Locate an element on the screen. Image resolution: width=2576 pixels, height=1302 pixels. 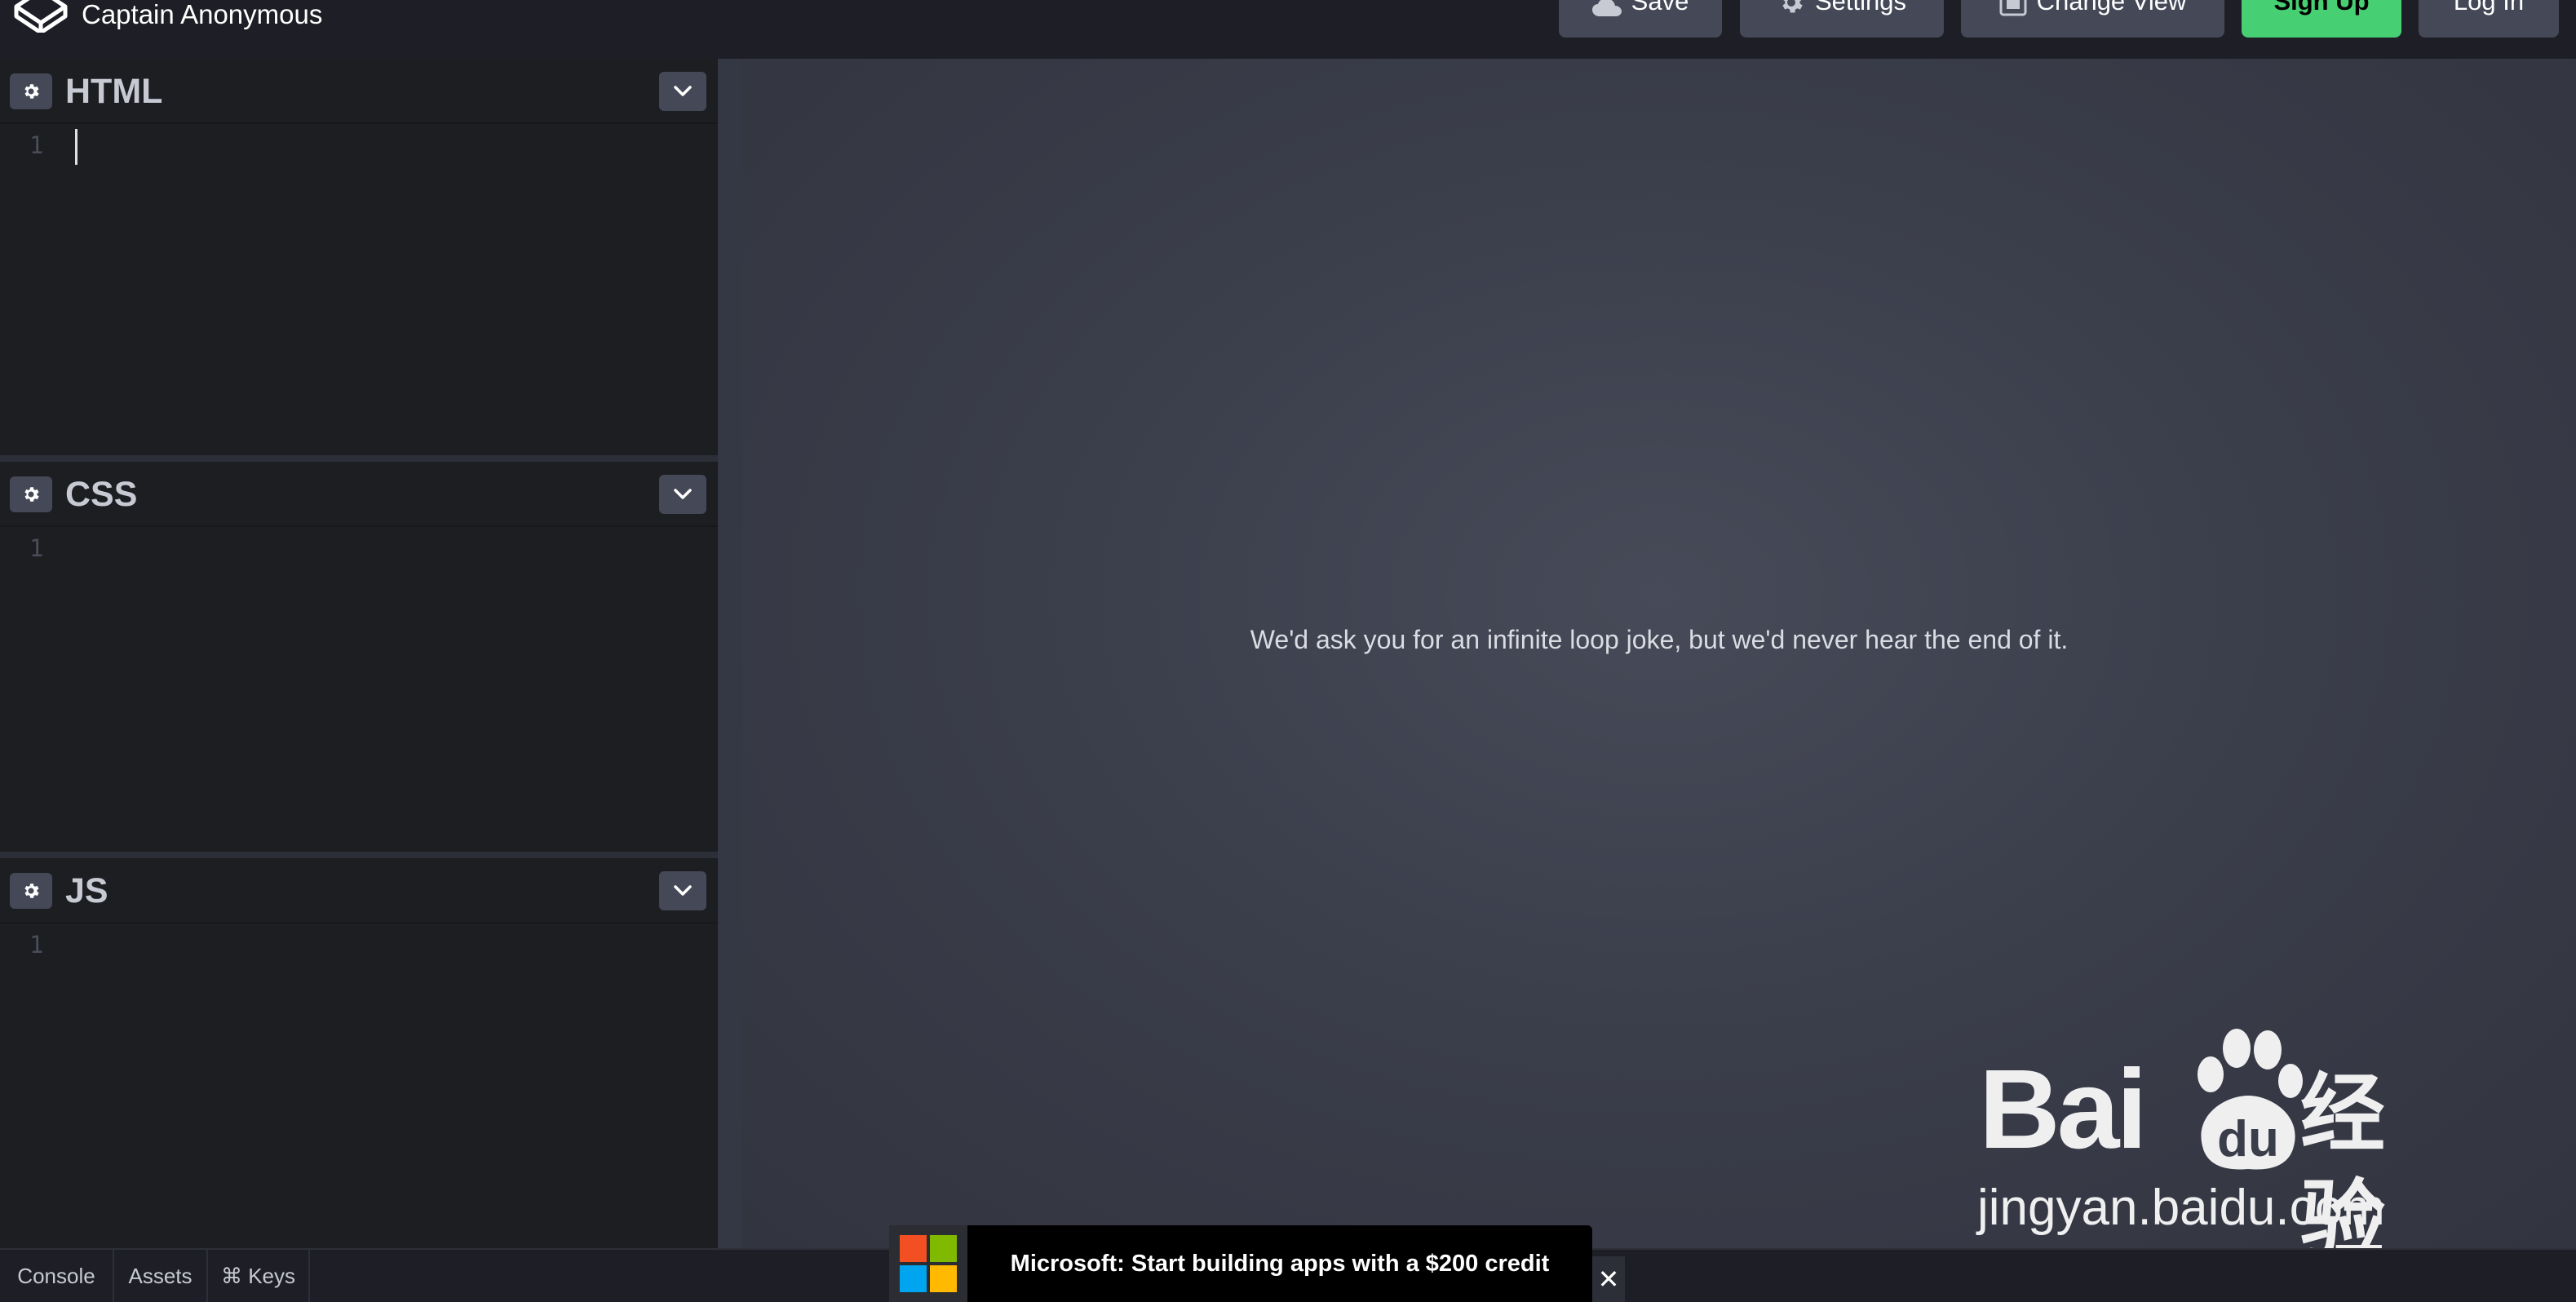
watermark-brand-cn: 经验 is located at coordinates (2343, 1167).